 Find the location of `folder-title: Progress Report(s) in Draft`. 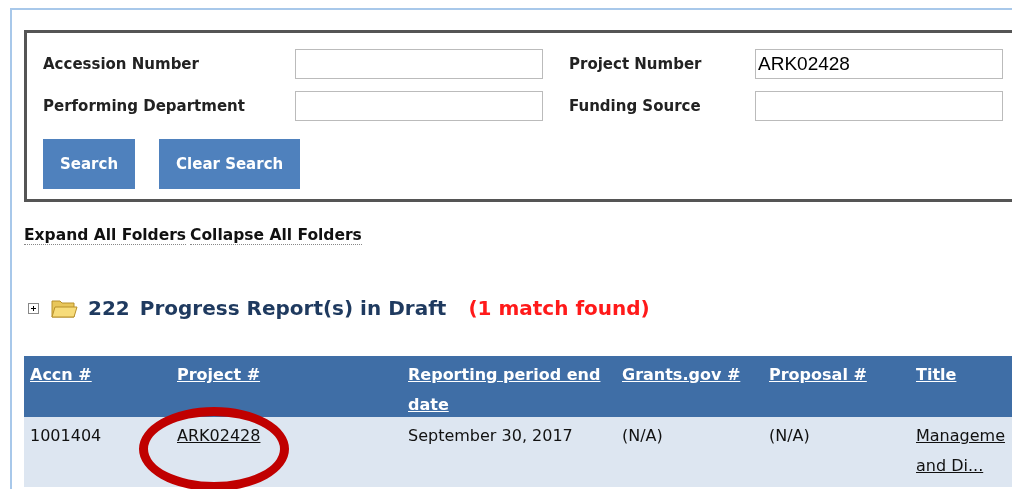

folder-title: Progress Report(s) in Draft is located at coordinates (293, 308).